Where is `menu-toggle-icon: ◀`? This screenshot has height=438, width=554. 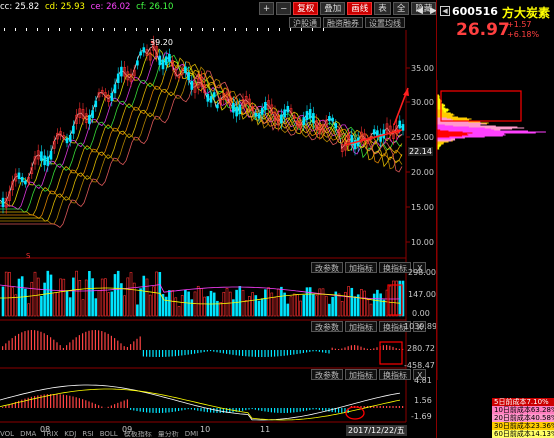 menu-toggle-icon: ◀ is located at coordinates (445, 11).